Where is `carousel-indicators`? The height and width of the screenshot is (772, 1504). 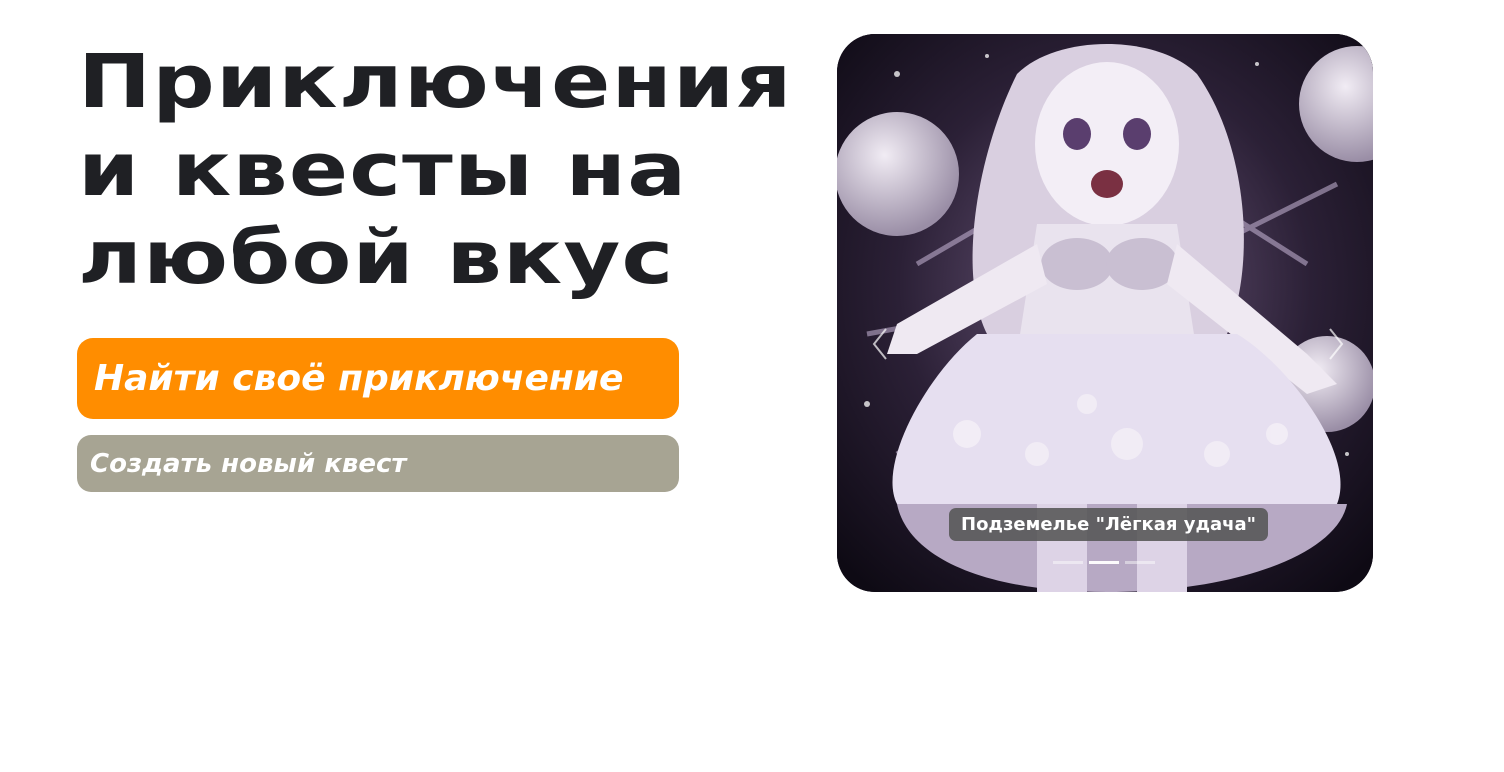 carousel-indicators is located at coordinates (1104, 562).